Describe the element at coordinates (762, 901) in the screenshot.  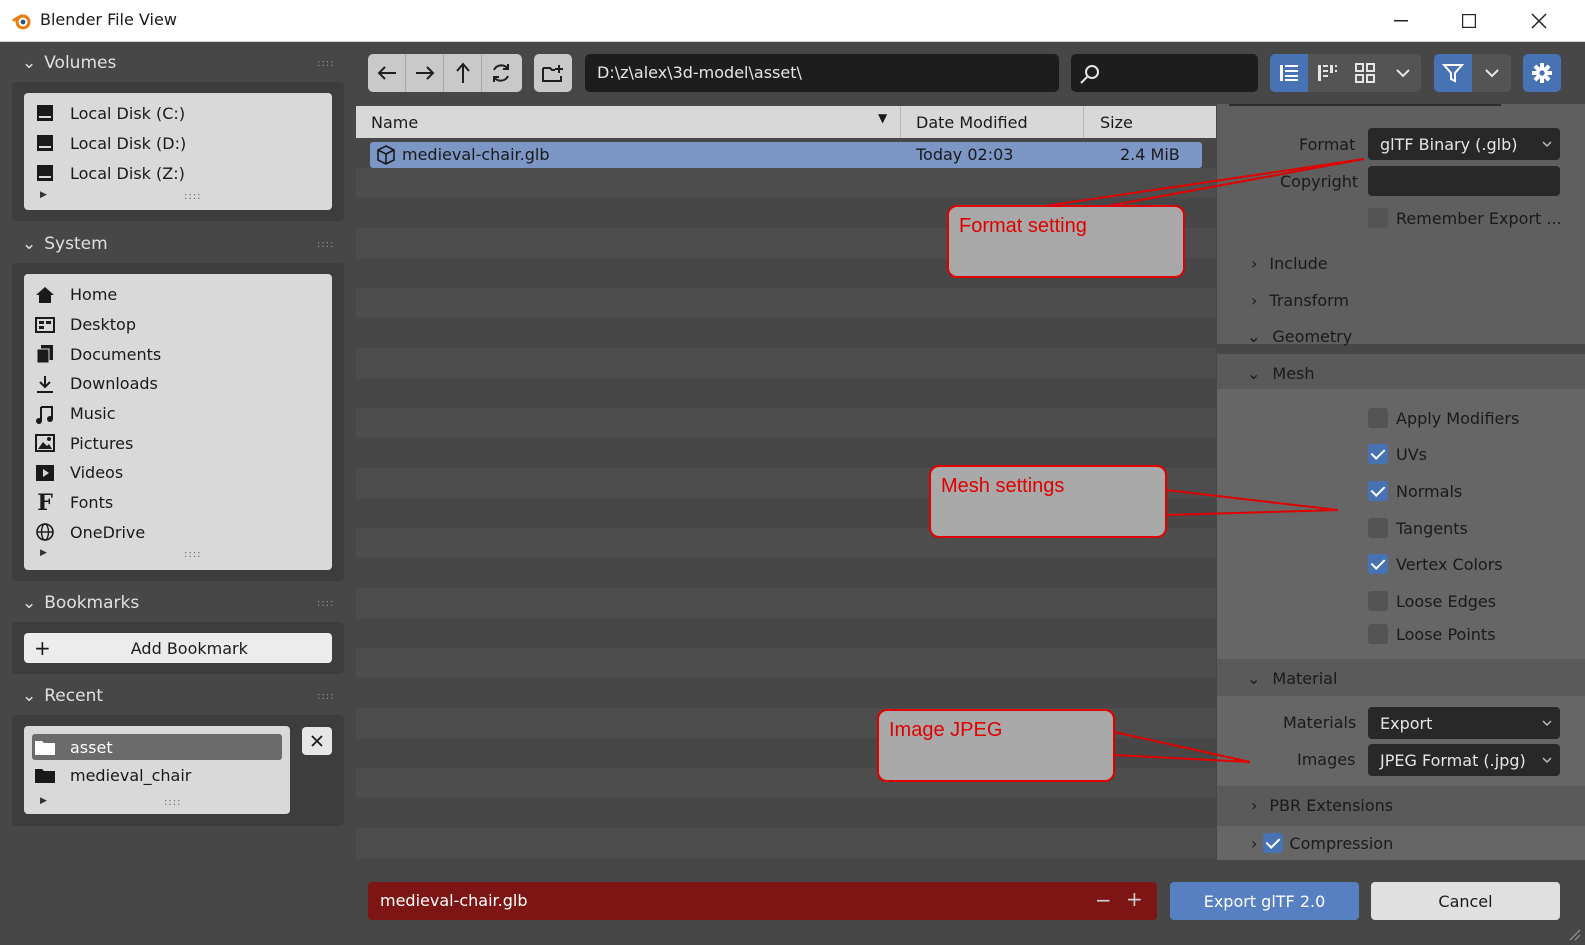
I see `filename-input: medieval-chair.glb − +` at that location.